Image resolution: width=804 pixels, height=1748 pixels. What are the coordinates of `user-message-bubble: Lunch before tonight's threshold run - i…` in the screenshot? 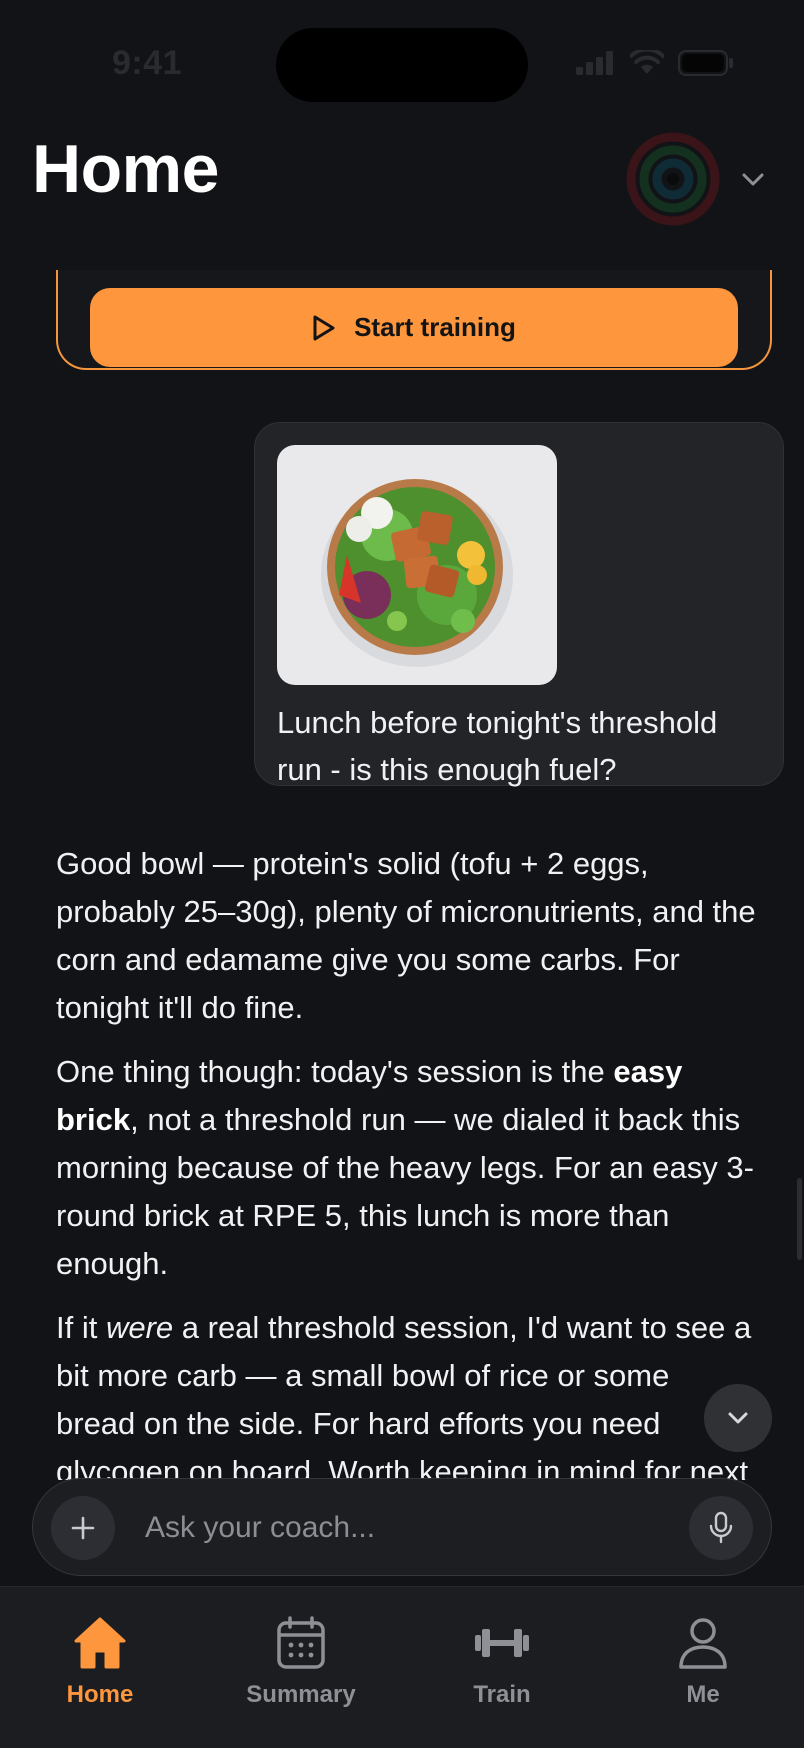 It's located at (519, 604).